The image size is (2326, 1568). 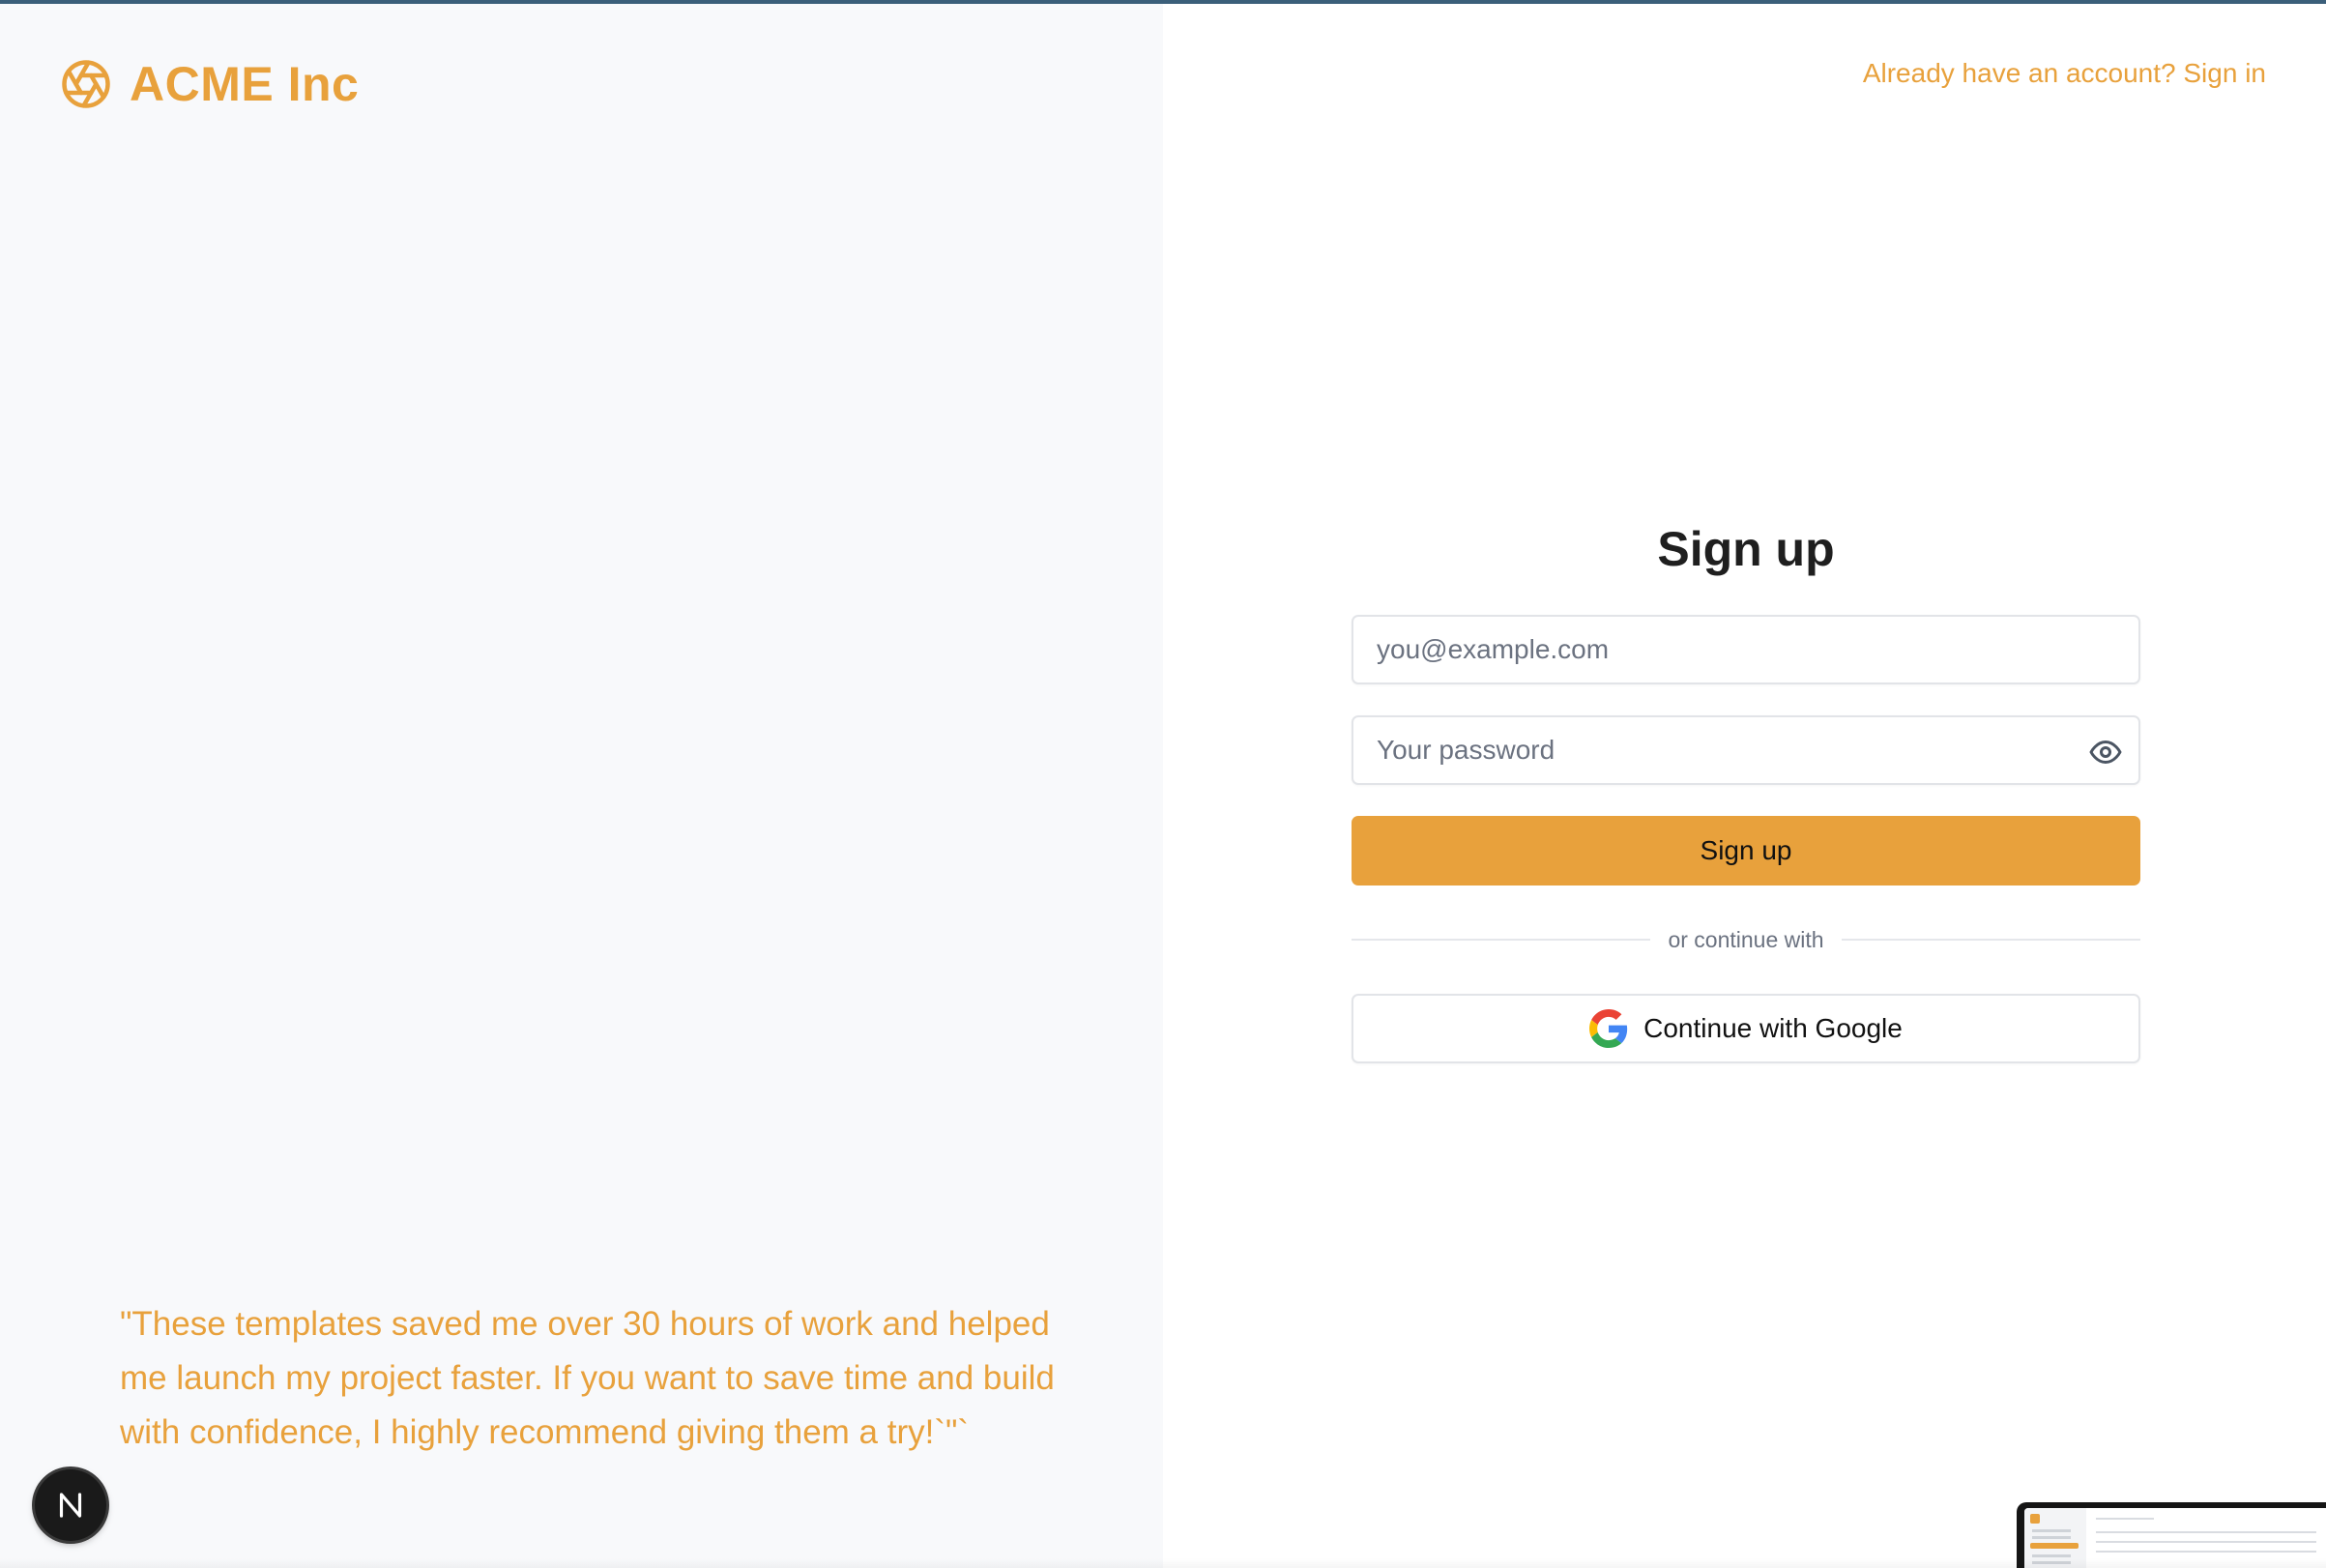 I want to click on google-signin-button: Continue with Google, so click(x=1746, y=1028).